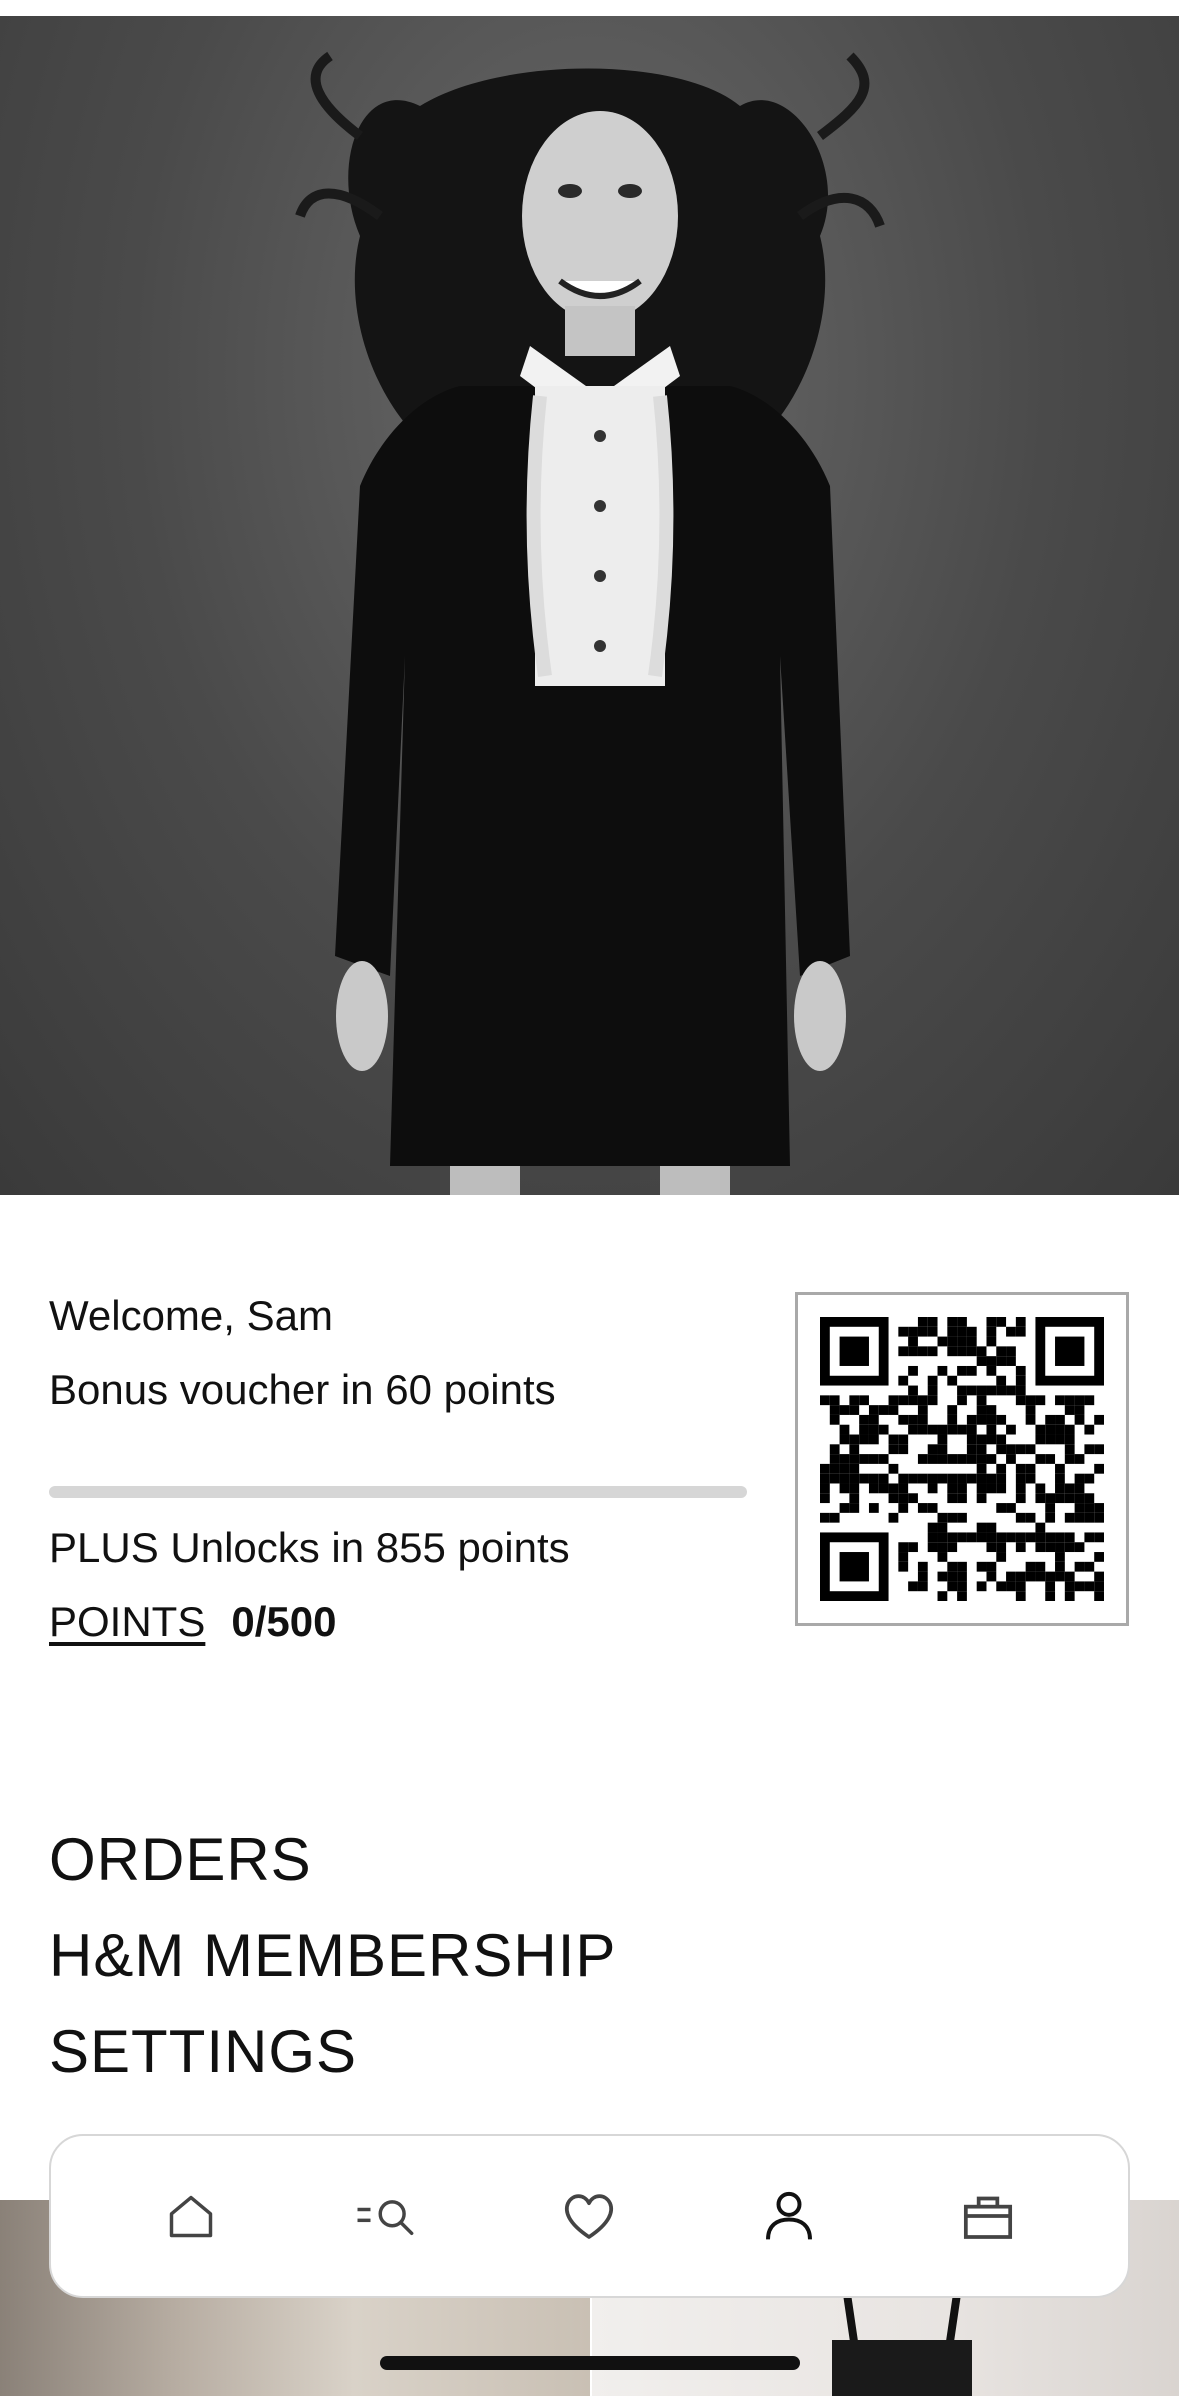 This screenshot has height=2396, width=1179. I want to click on membership-link: H&M MEMBERSHIP, so click(332, 1956).